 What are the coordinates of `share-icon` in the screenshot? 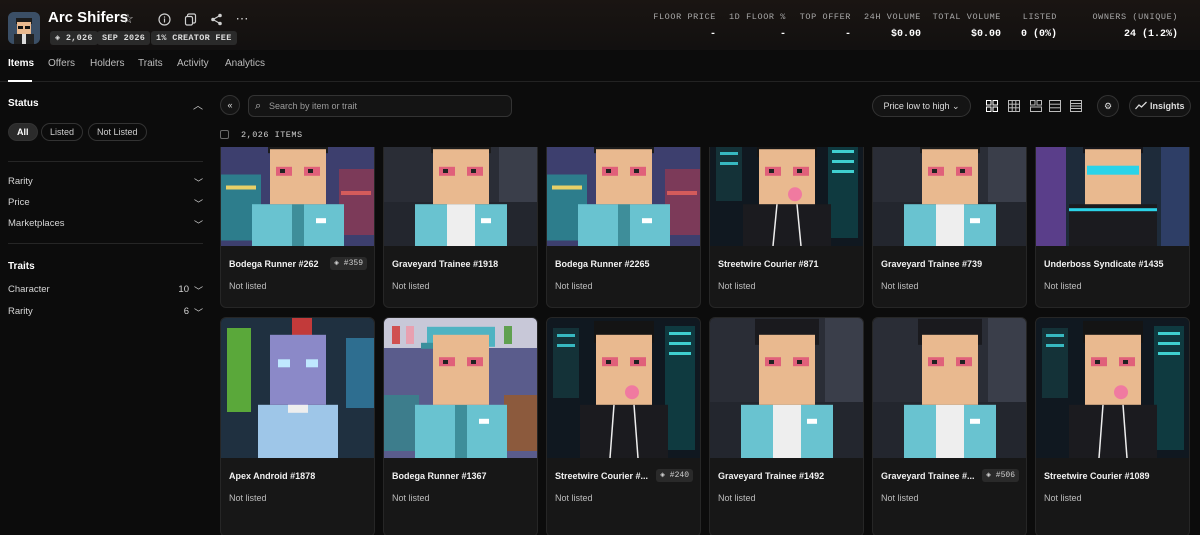 It's located at (216, 19).